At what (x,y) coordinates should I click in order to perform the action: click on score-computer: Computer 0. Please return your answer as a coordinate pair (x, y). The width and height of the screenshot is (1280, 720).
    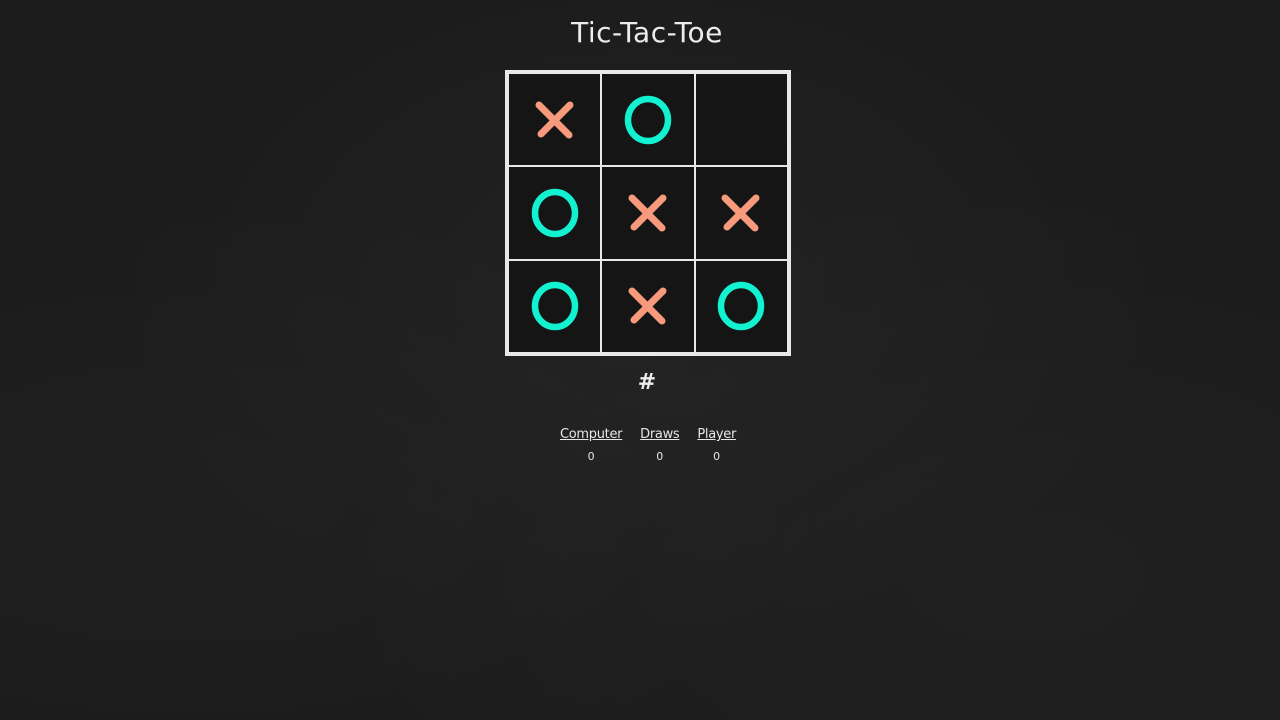
    Looking at the image, I should click on (591, 445).